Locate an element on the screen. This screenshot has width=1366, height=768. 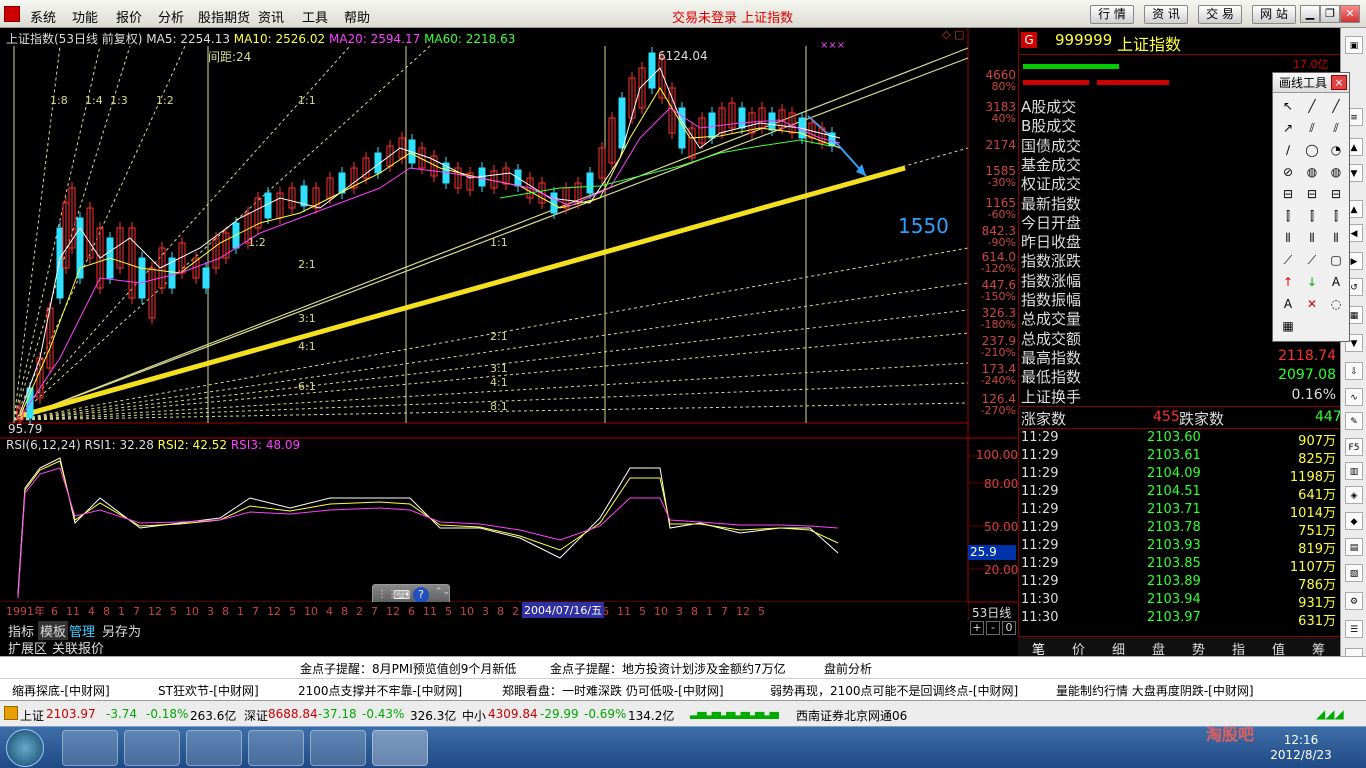
keyboard-icon: ⌨ is located at coordinates (401, 595).